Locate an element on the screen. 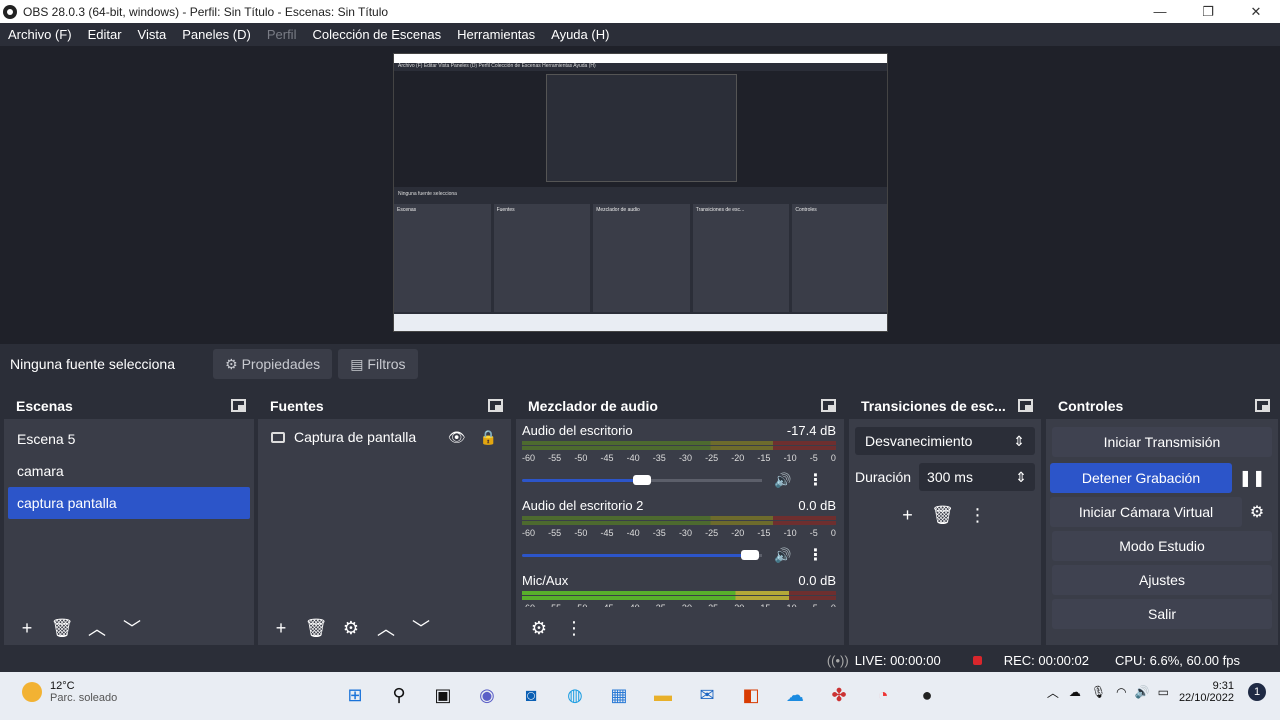  stop-record-button: Detener Grabación is located at coordinates (1141, 478).